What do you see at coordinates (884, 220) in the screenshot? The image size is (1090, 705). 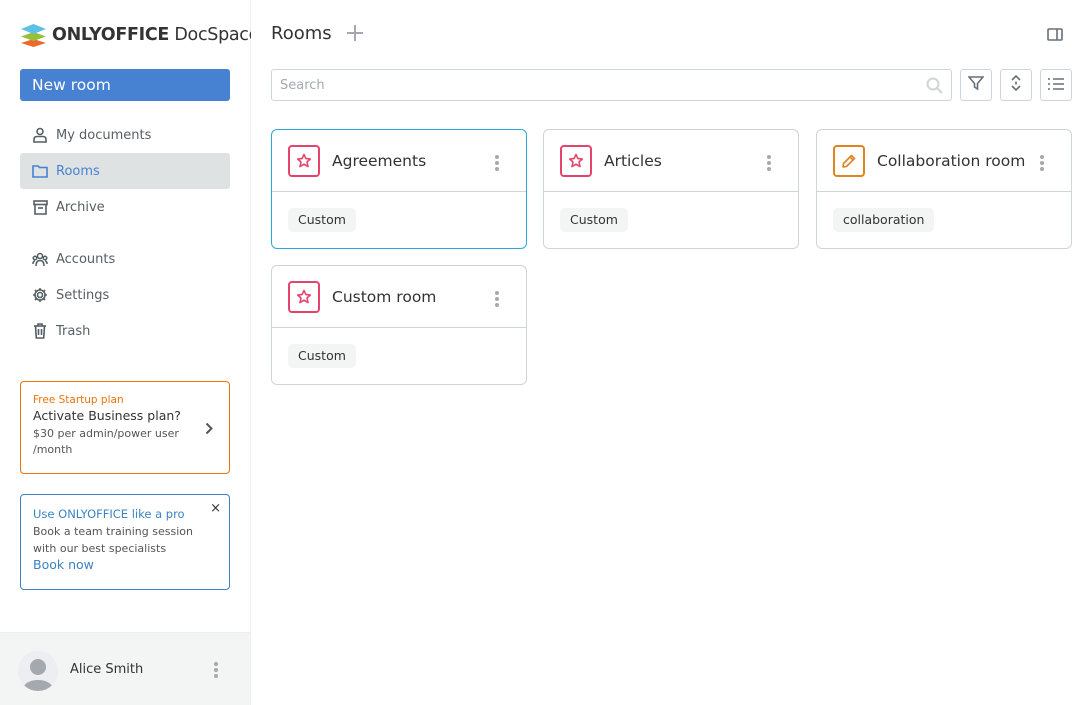 I see `room-tag: collaboration` at bounding box center [884, 220].